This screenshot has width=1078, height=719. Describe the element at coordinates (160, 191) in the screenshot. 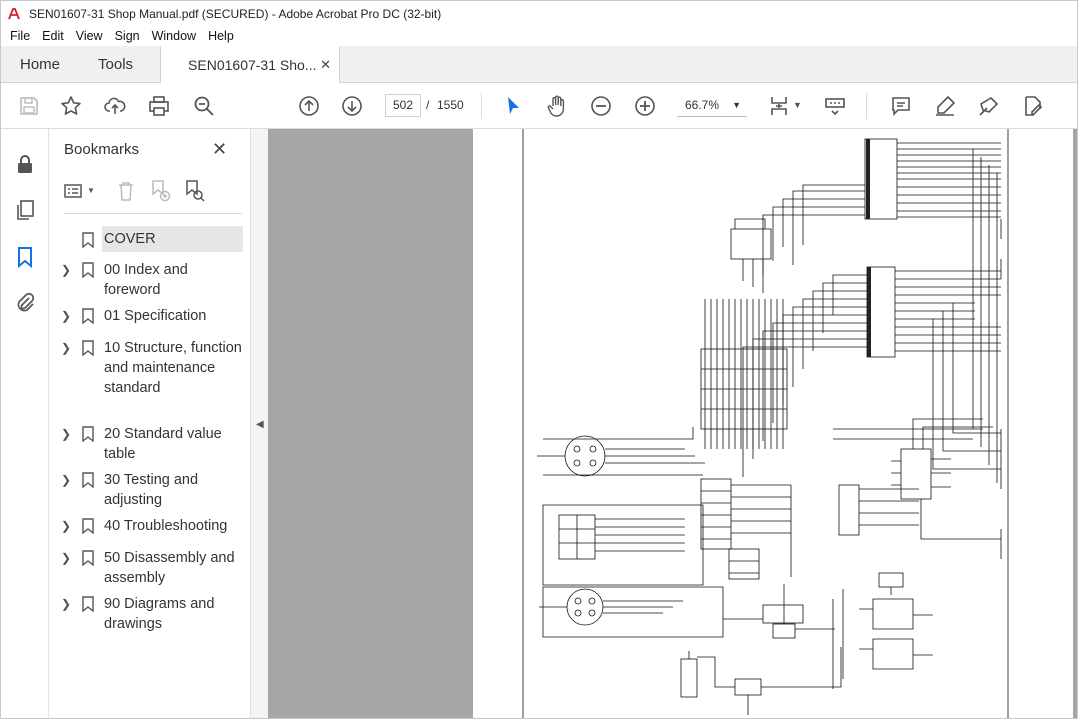

I see `new-bookmark-icon` at that location.